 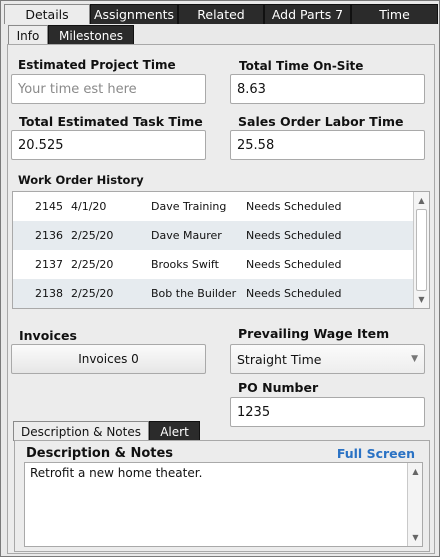 What do you see at coordinates (279, 359) in the screenshot?
I see `prevailing-wage-selected: Straight Time` at bounding box center [279, 359].